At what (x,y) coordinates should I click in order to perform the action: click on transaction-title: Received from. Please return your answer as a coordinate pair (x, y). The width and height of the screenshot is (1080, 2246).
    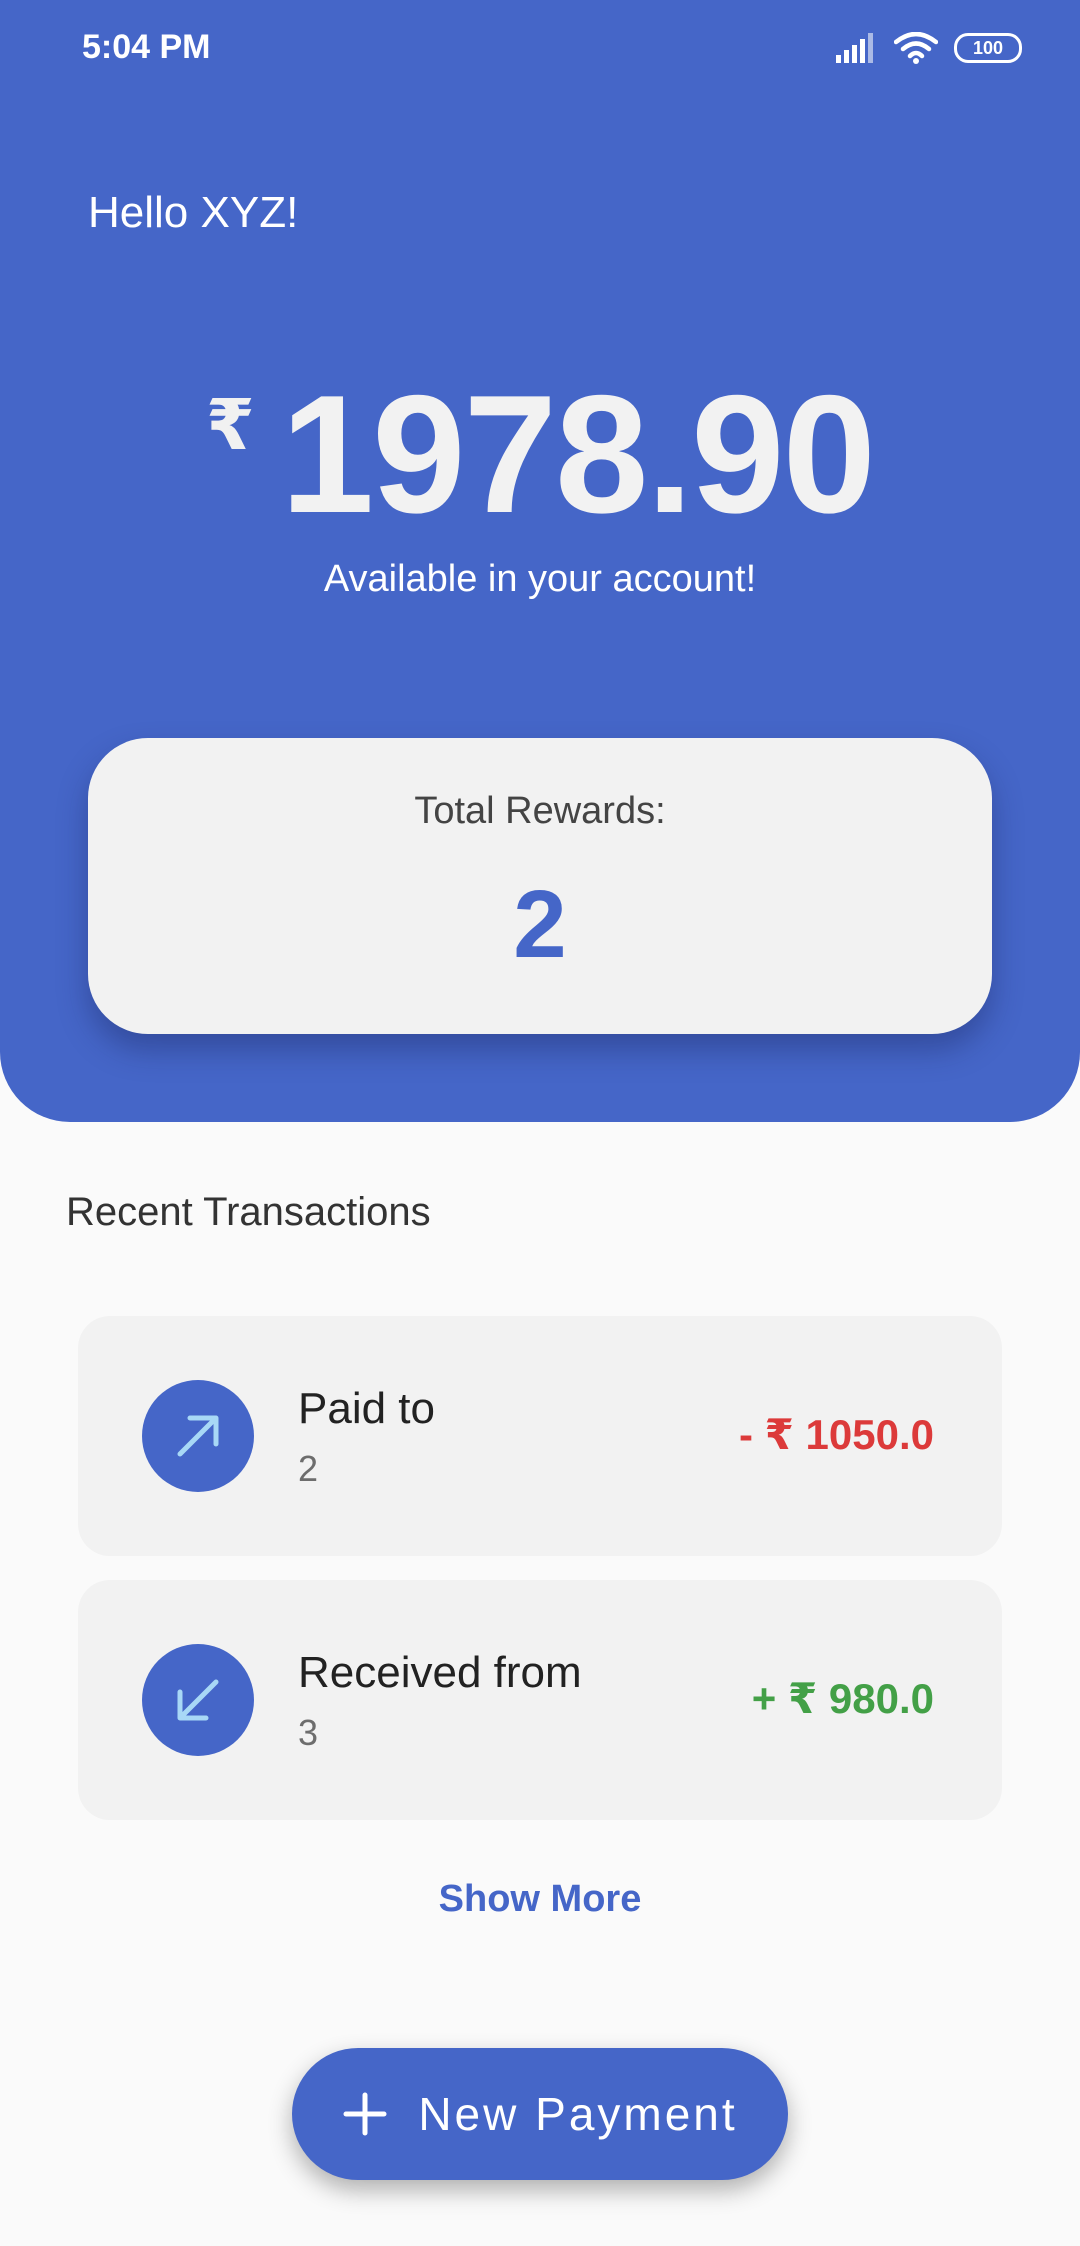
    Looking at the image, I should click on (440, 1672).